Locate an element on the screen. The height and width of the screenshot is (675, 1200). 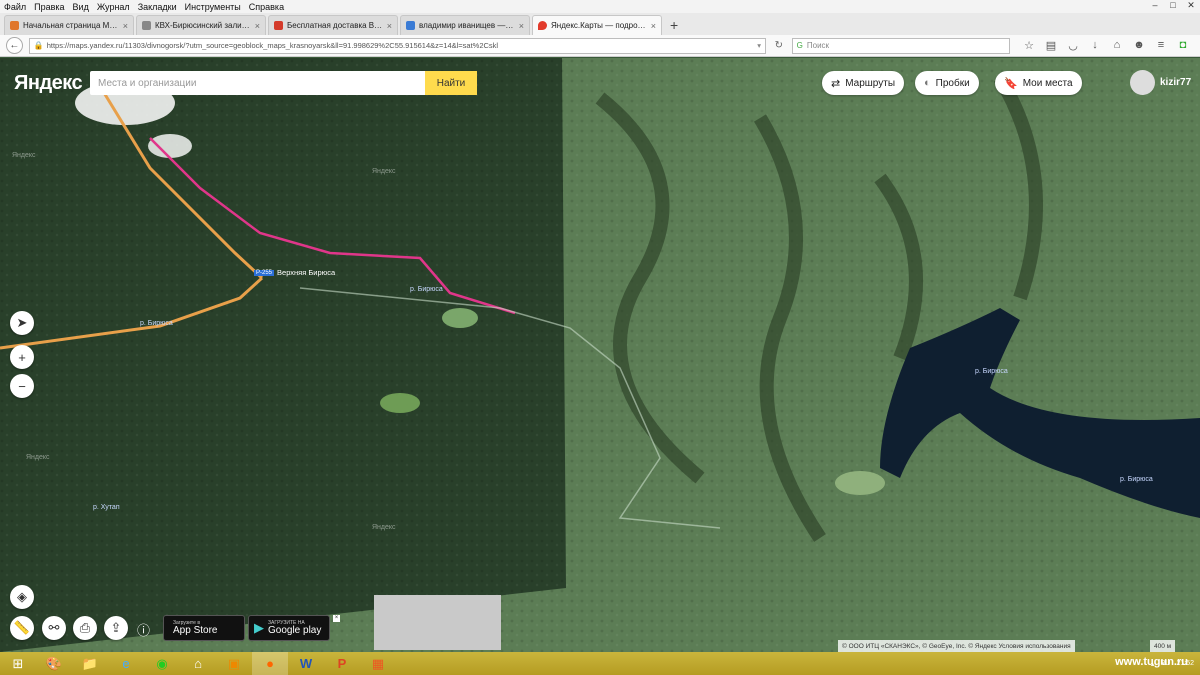
menu-edit: Правка is located at coordinates (49, 7).